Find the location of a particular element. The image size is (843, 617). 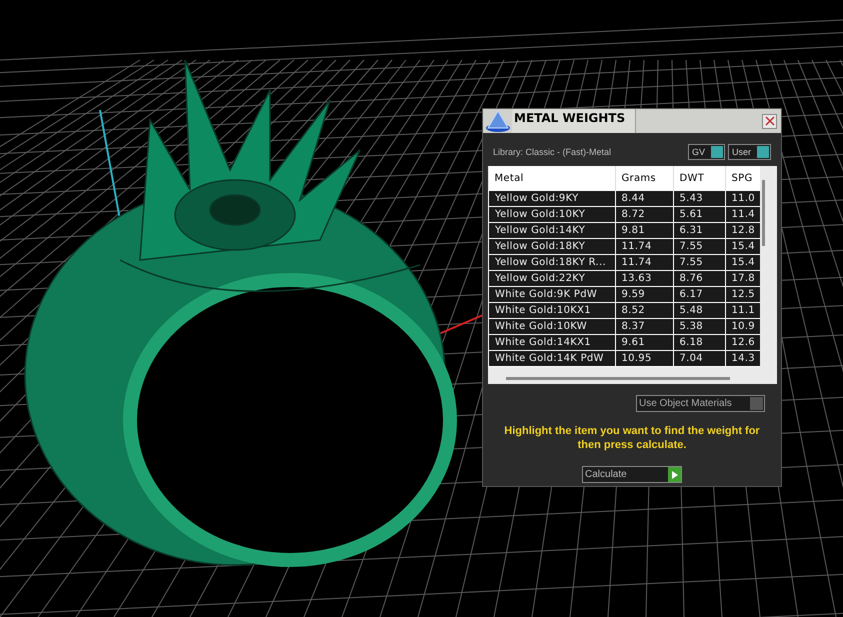

table-cell: 11.1 is located at coordinates (742, 310).